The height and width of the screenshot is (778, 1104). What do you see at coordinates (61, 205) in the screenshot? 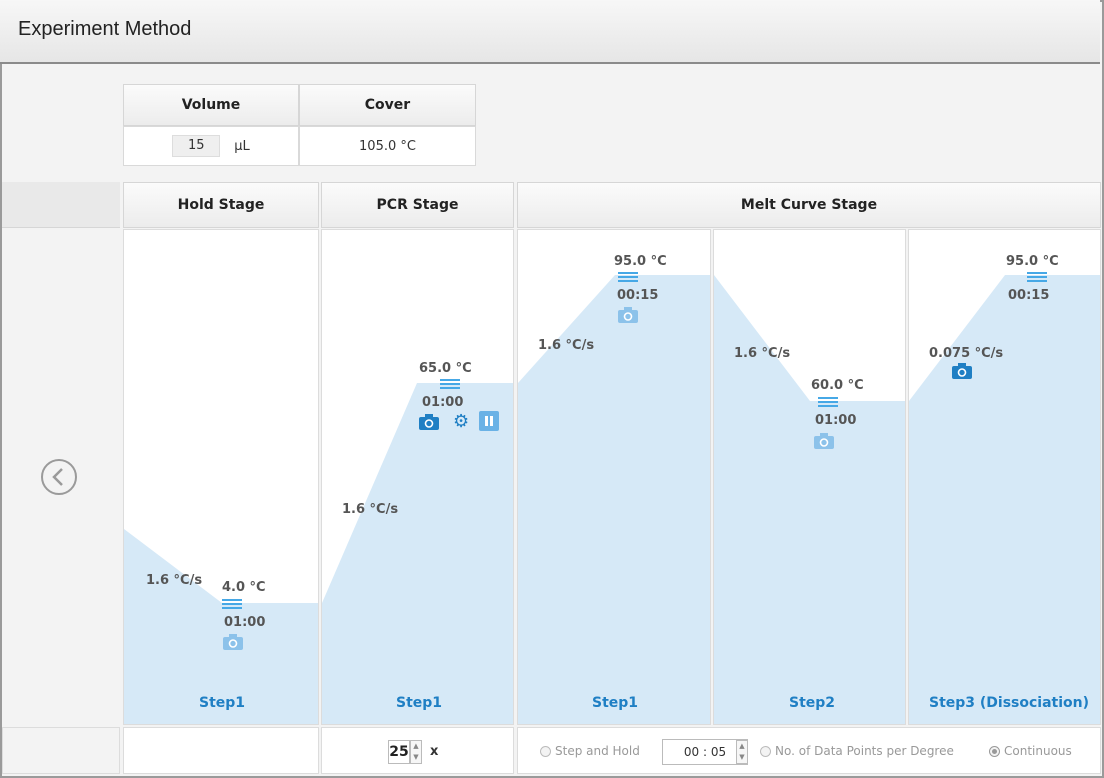
I see `left-column-header` at bounding box center [61, 205].